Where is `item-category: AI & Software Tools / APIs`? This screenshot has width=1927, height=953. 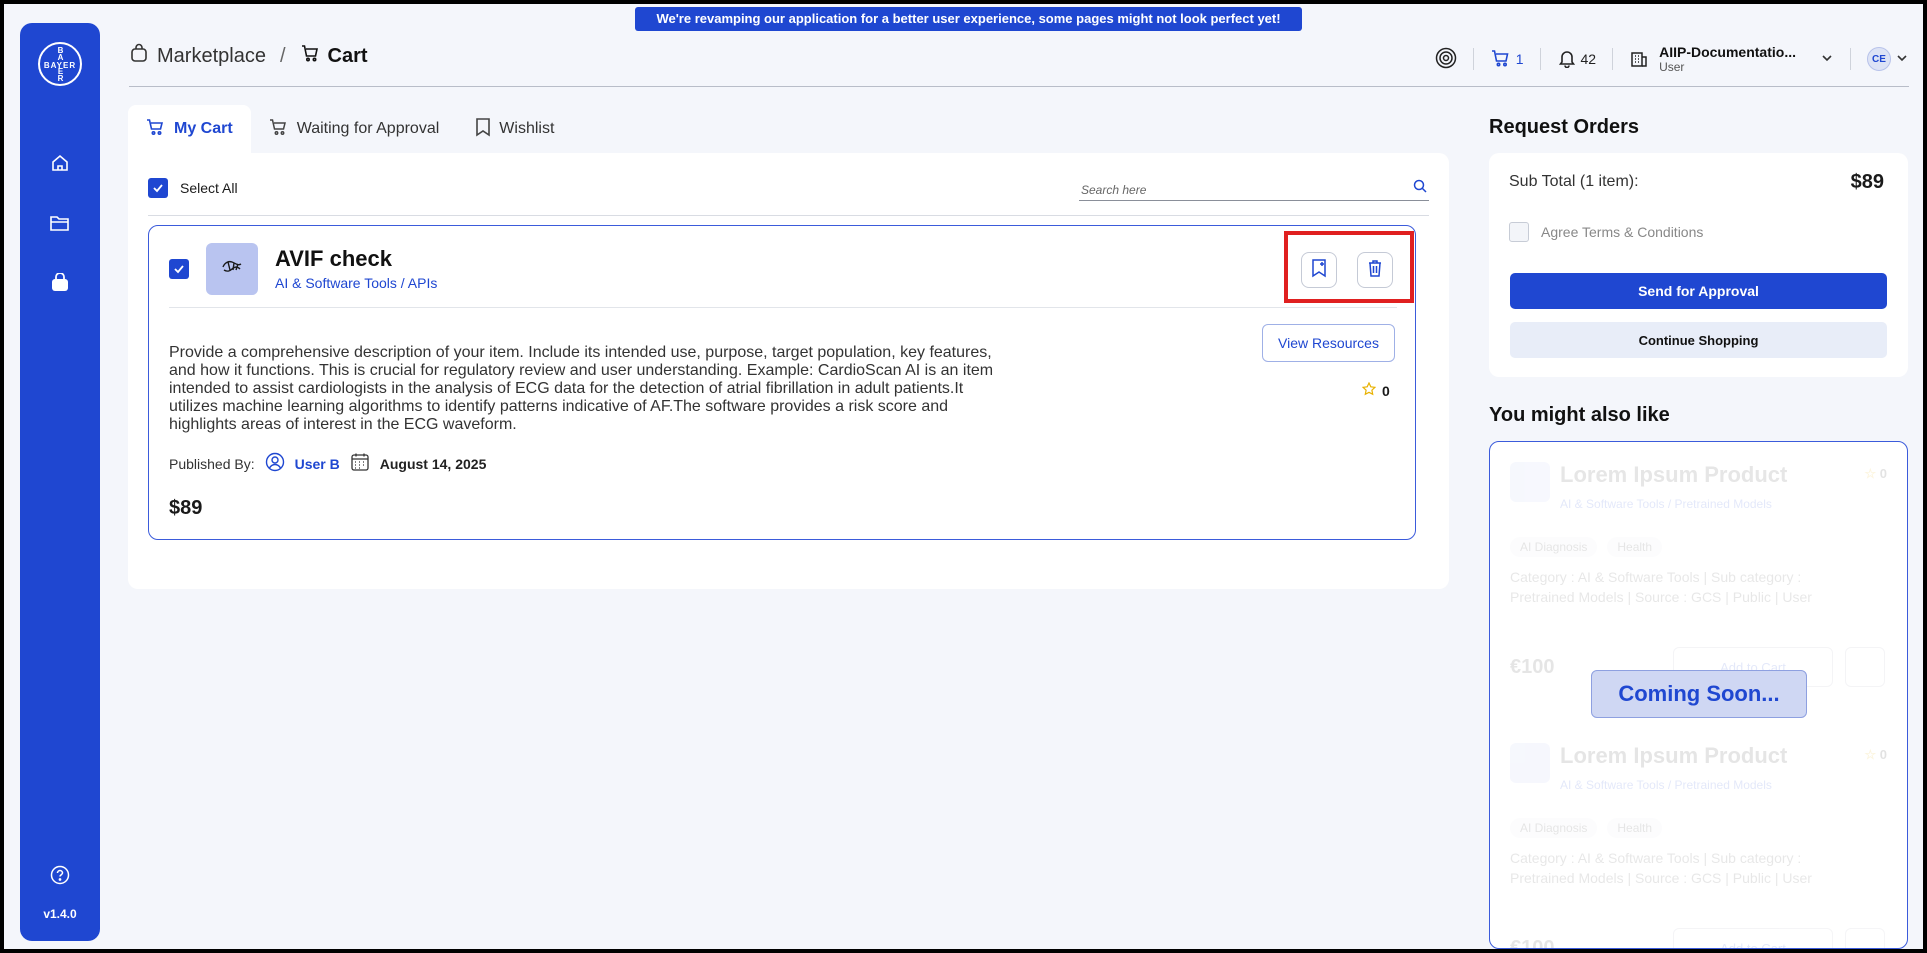
item-category: AI & Software Tools / APIs is located at coordinates (356, 283).